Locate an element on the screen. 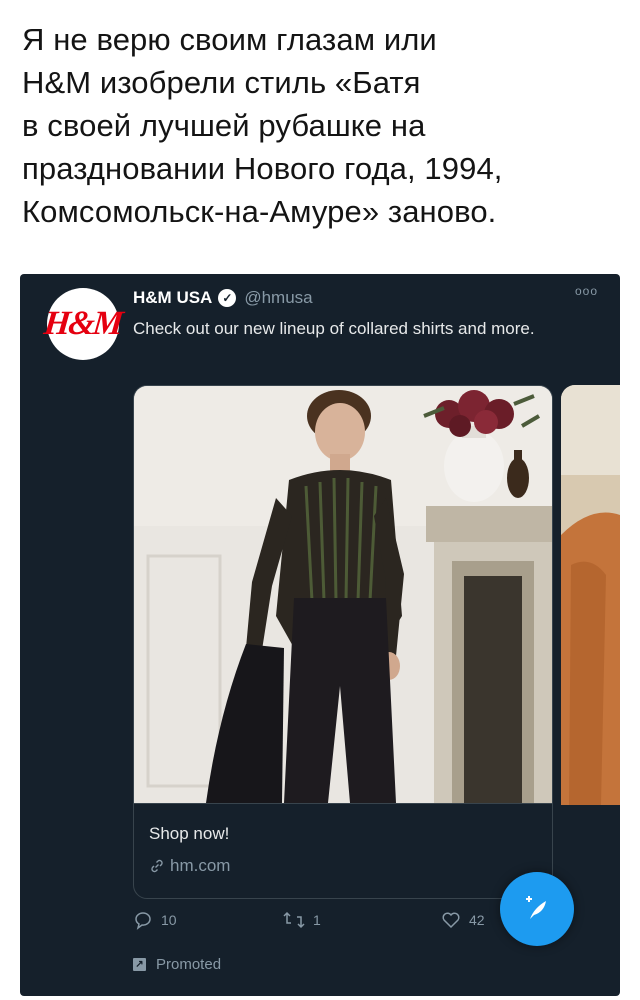 Image resolution: width=640 pixels, height=1000 pixels. caption-line: H&M изобрели стиль «Батя is located at coordinates (221, 82).